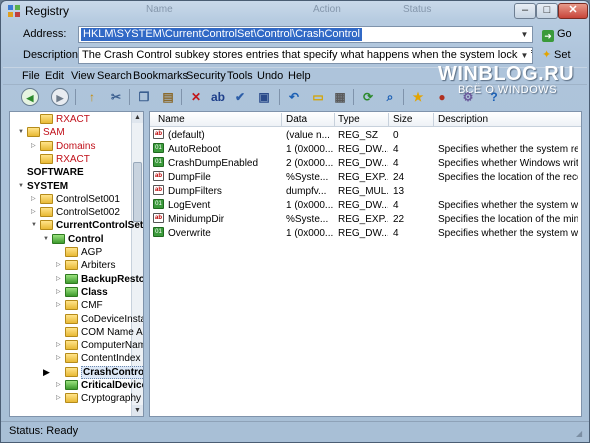 Image resolution: width=590 pixels, height=443 pixels. What do you see at coordinates (41, 132) in the screenshot?
I see `tree-node: ▼ SAM` at bounding box center [41, 132].